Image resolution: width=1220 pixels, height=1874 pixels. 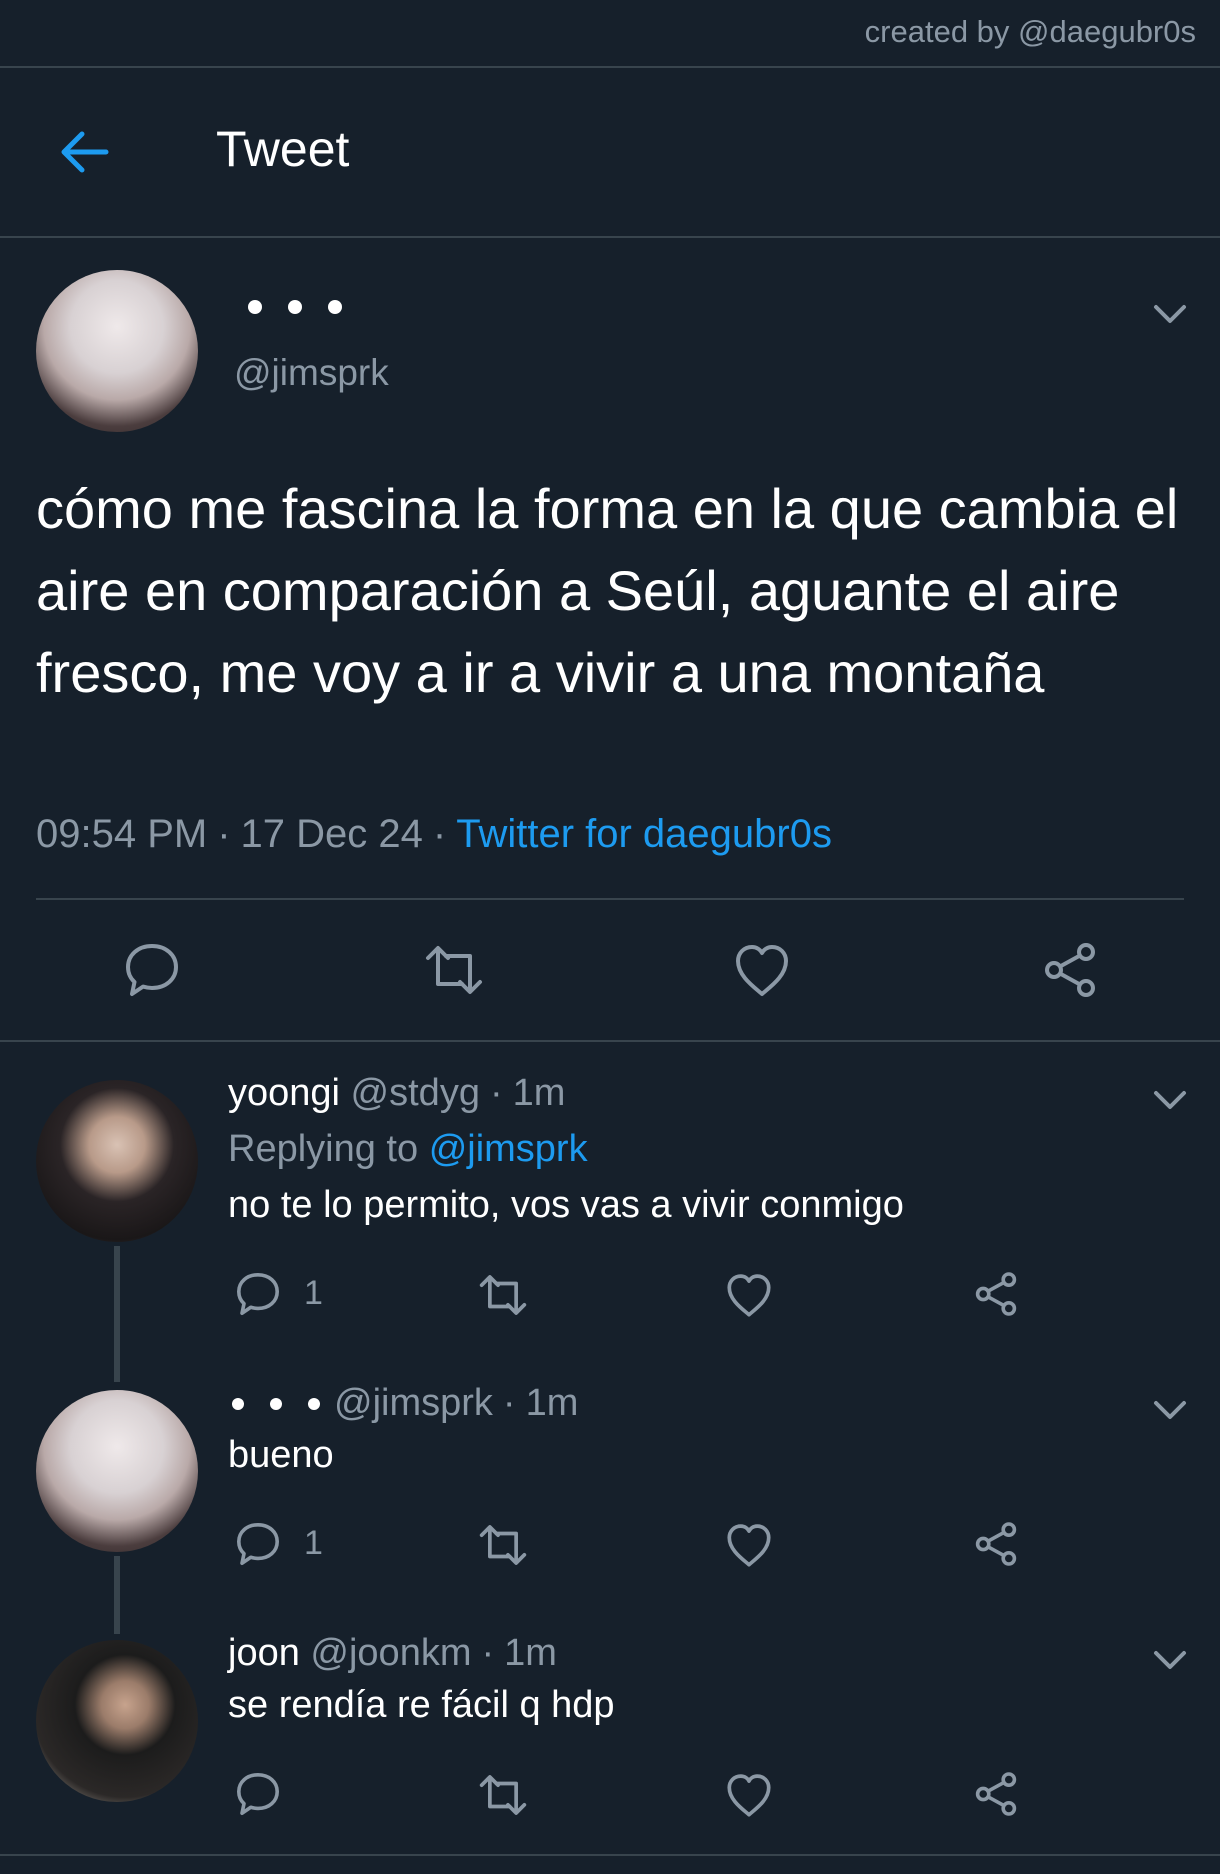 I want to click on tweet-source-link: Twitter for daegubr0s, so click(x=644, y=834).